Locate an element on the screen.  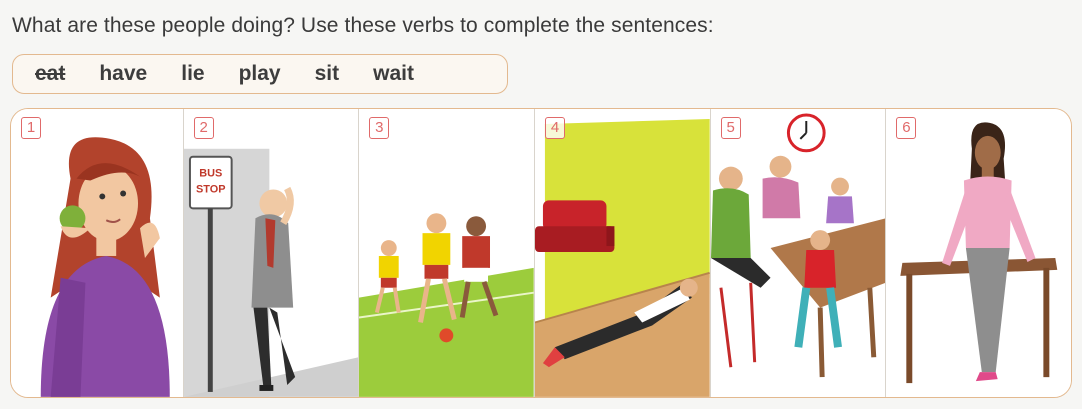
family-having-dinner-illustration is located at coordinates (798, 245).